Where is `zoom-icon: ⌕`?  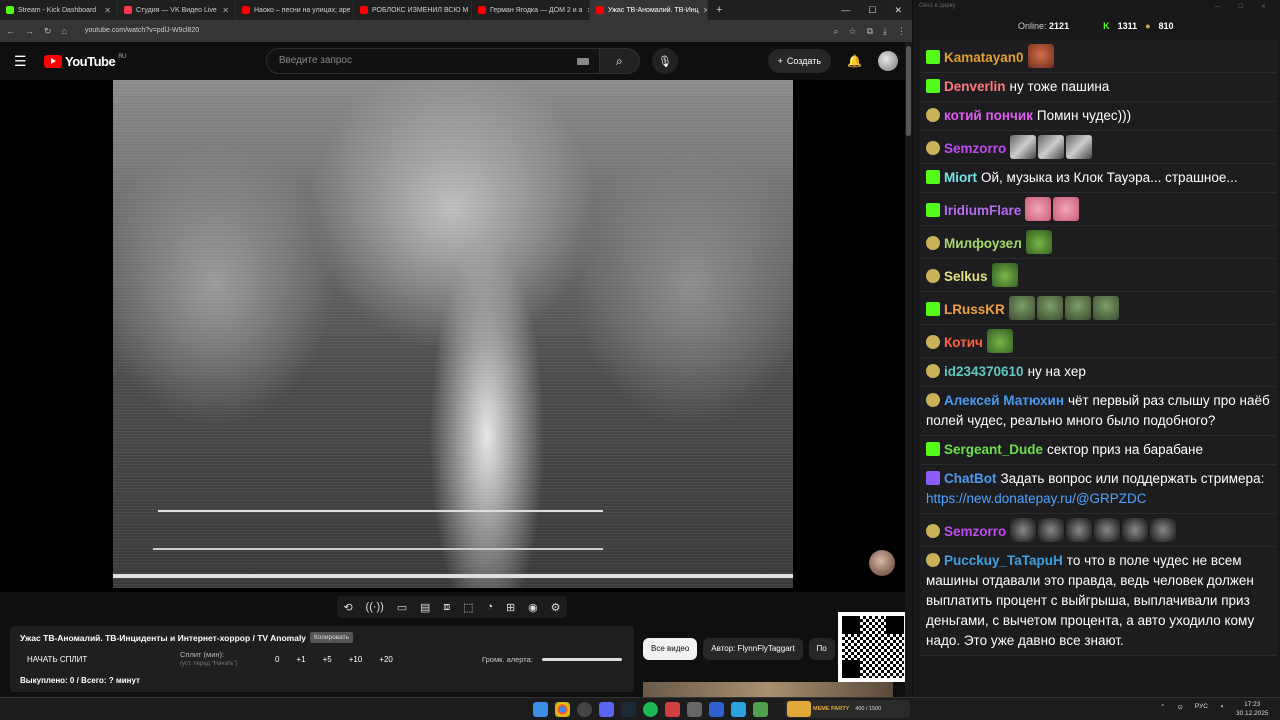 zoom-icon: ⌕ is located at coordinates (835, 31).